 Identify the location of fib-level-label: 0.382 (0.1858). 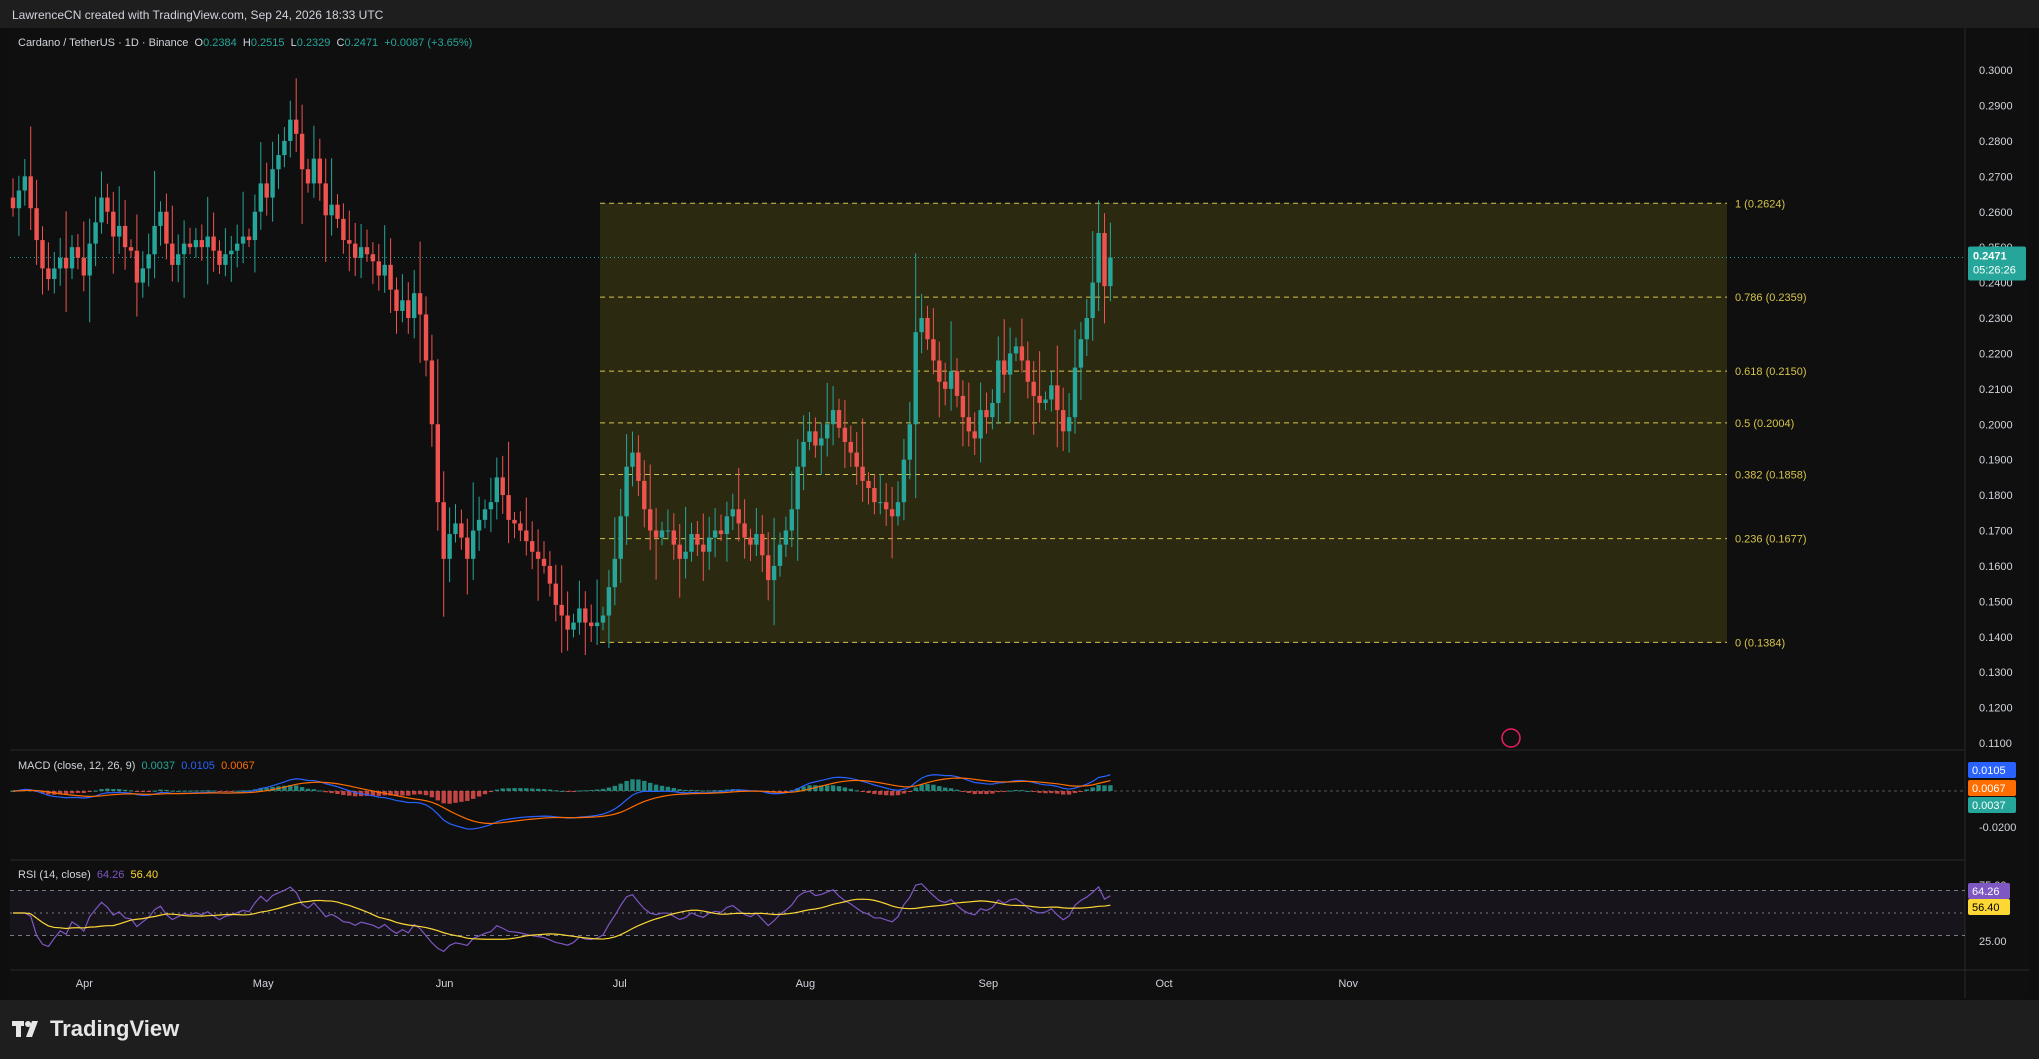
(1771, 476).